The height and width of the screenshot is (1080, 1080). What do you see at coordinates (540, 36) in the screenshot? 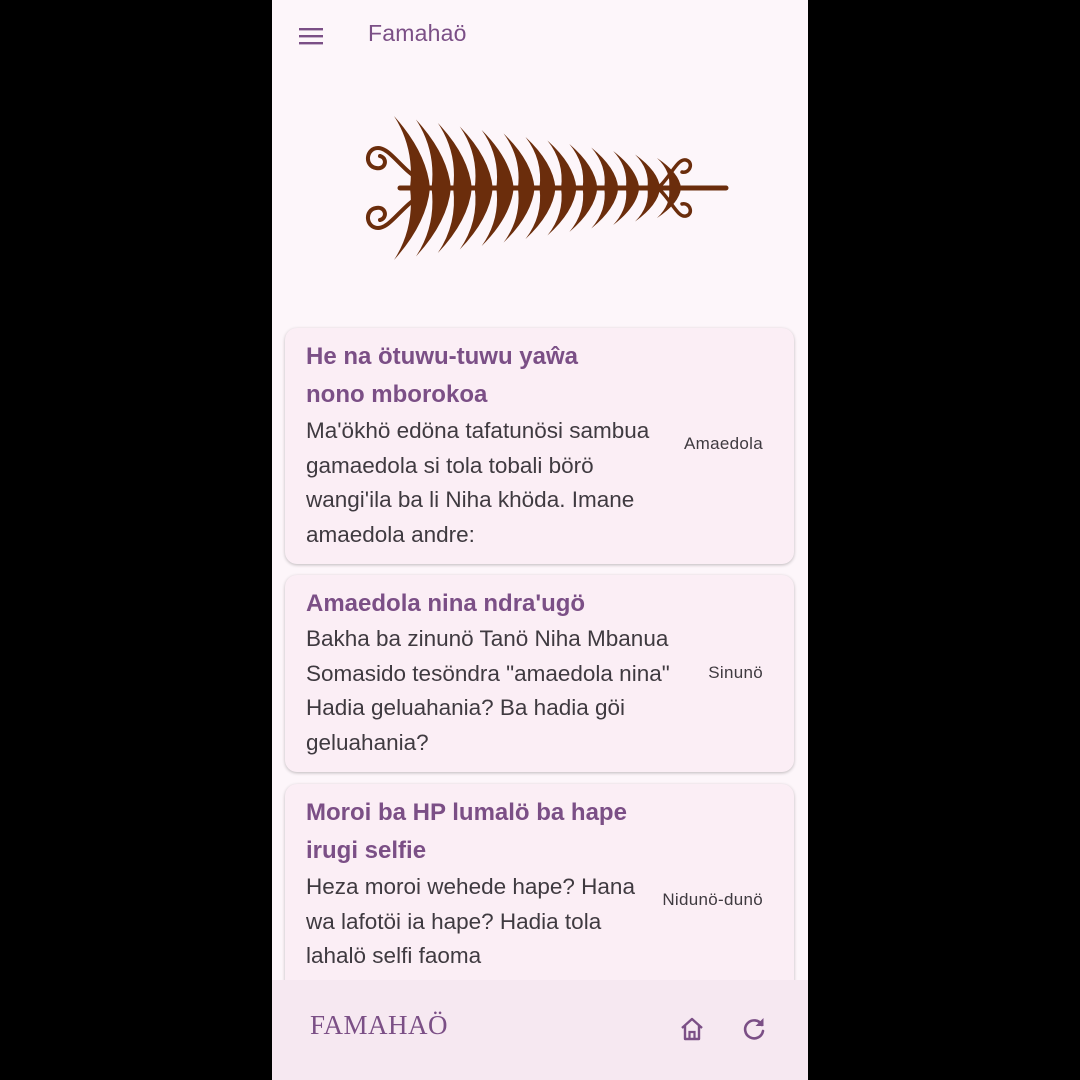
I see `top-app-bar: Famahaö` at bounding box center [540, 36].